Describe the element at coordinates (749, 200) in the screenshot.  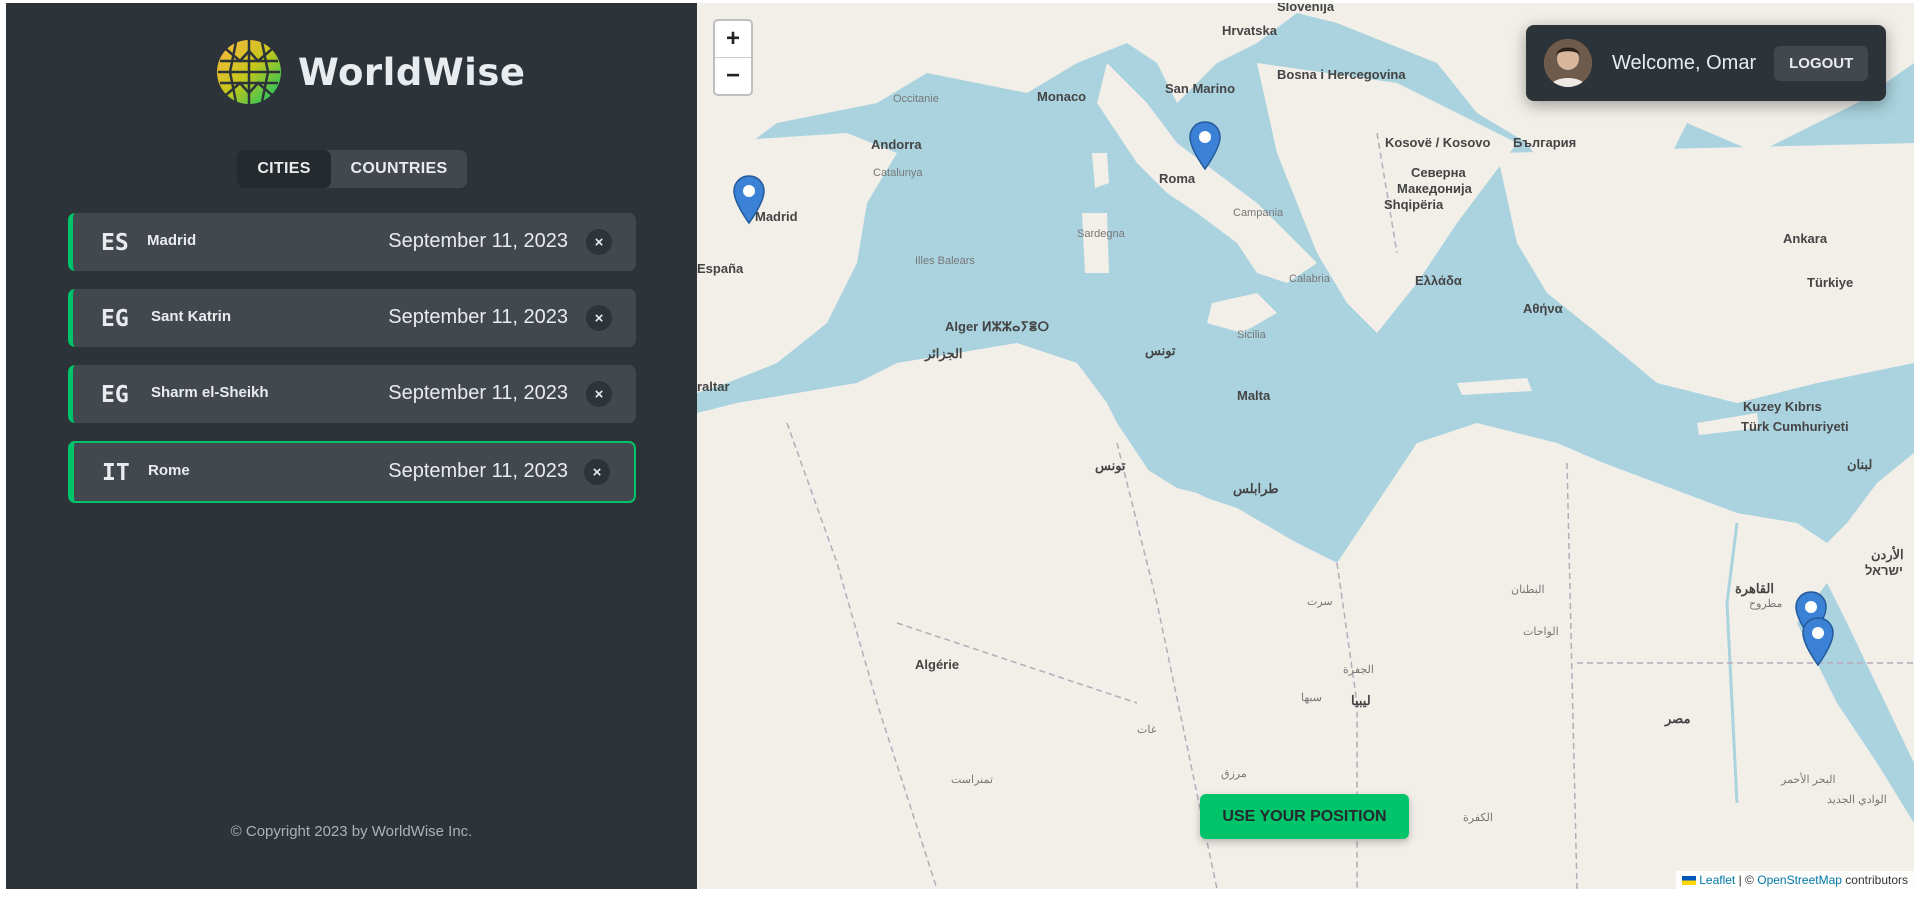
I see `map-marker-madrid-icon` at that location.